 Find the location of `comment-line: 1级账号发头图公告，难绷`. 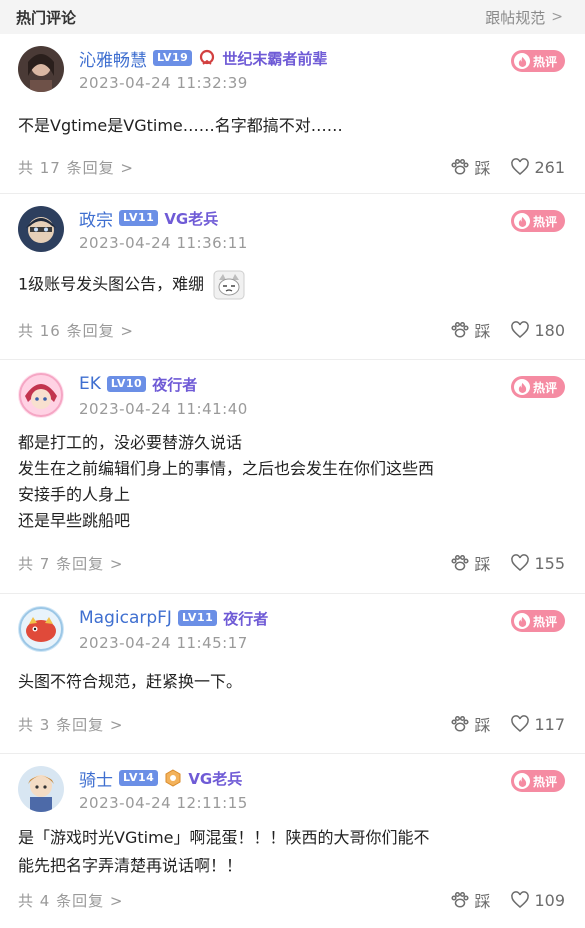

comment-line: 1级账号发头图公告，难绷 is located at coordinates (111, 284).